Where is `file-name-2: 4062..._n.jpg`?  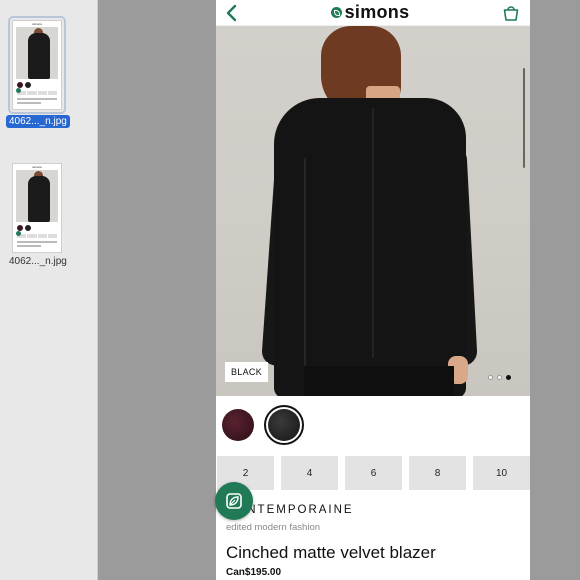 file-name-2: 4062..._n.jpg is located at coordinates (38, 261).